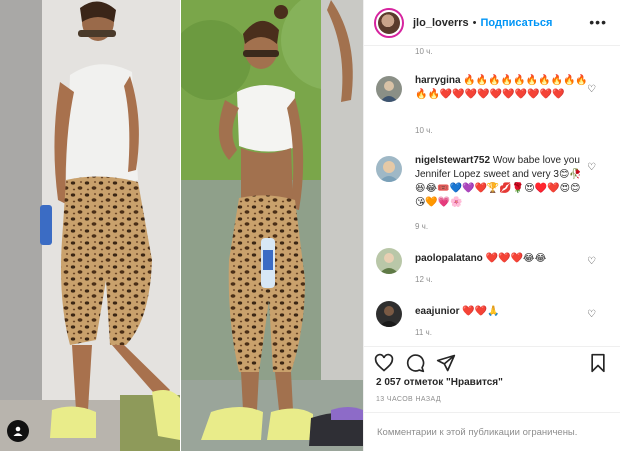 The image size is (620, 451). What do you see at coordinates (438, 80) in the screenshot?
I see `comment-username: harrygina` at bounding box center [438, 80].